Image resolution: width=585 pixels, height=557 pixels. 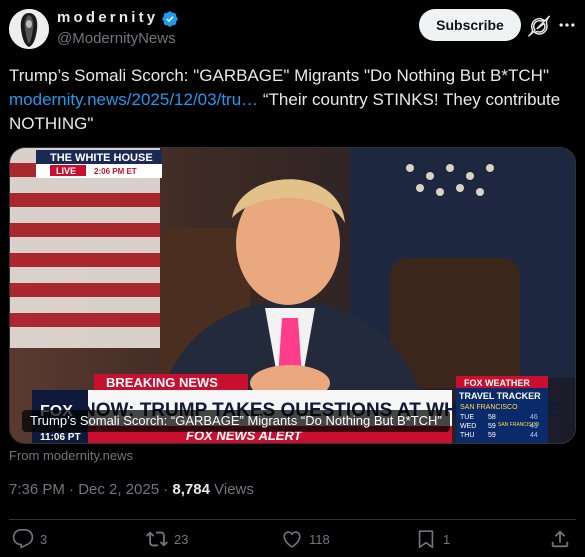 I want to click on share-icon, so click(x=560, y=539).